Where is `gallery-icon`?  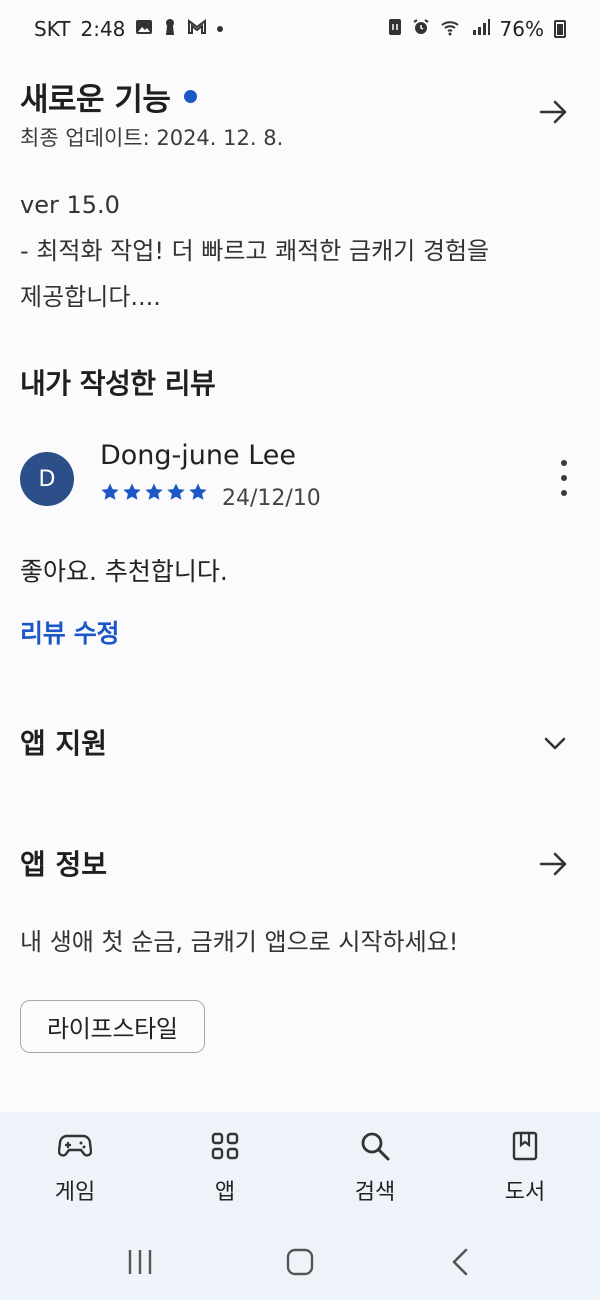
gallery-icon is located at coordinates (144, 29).